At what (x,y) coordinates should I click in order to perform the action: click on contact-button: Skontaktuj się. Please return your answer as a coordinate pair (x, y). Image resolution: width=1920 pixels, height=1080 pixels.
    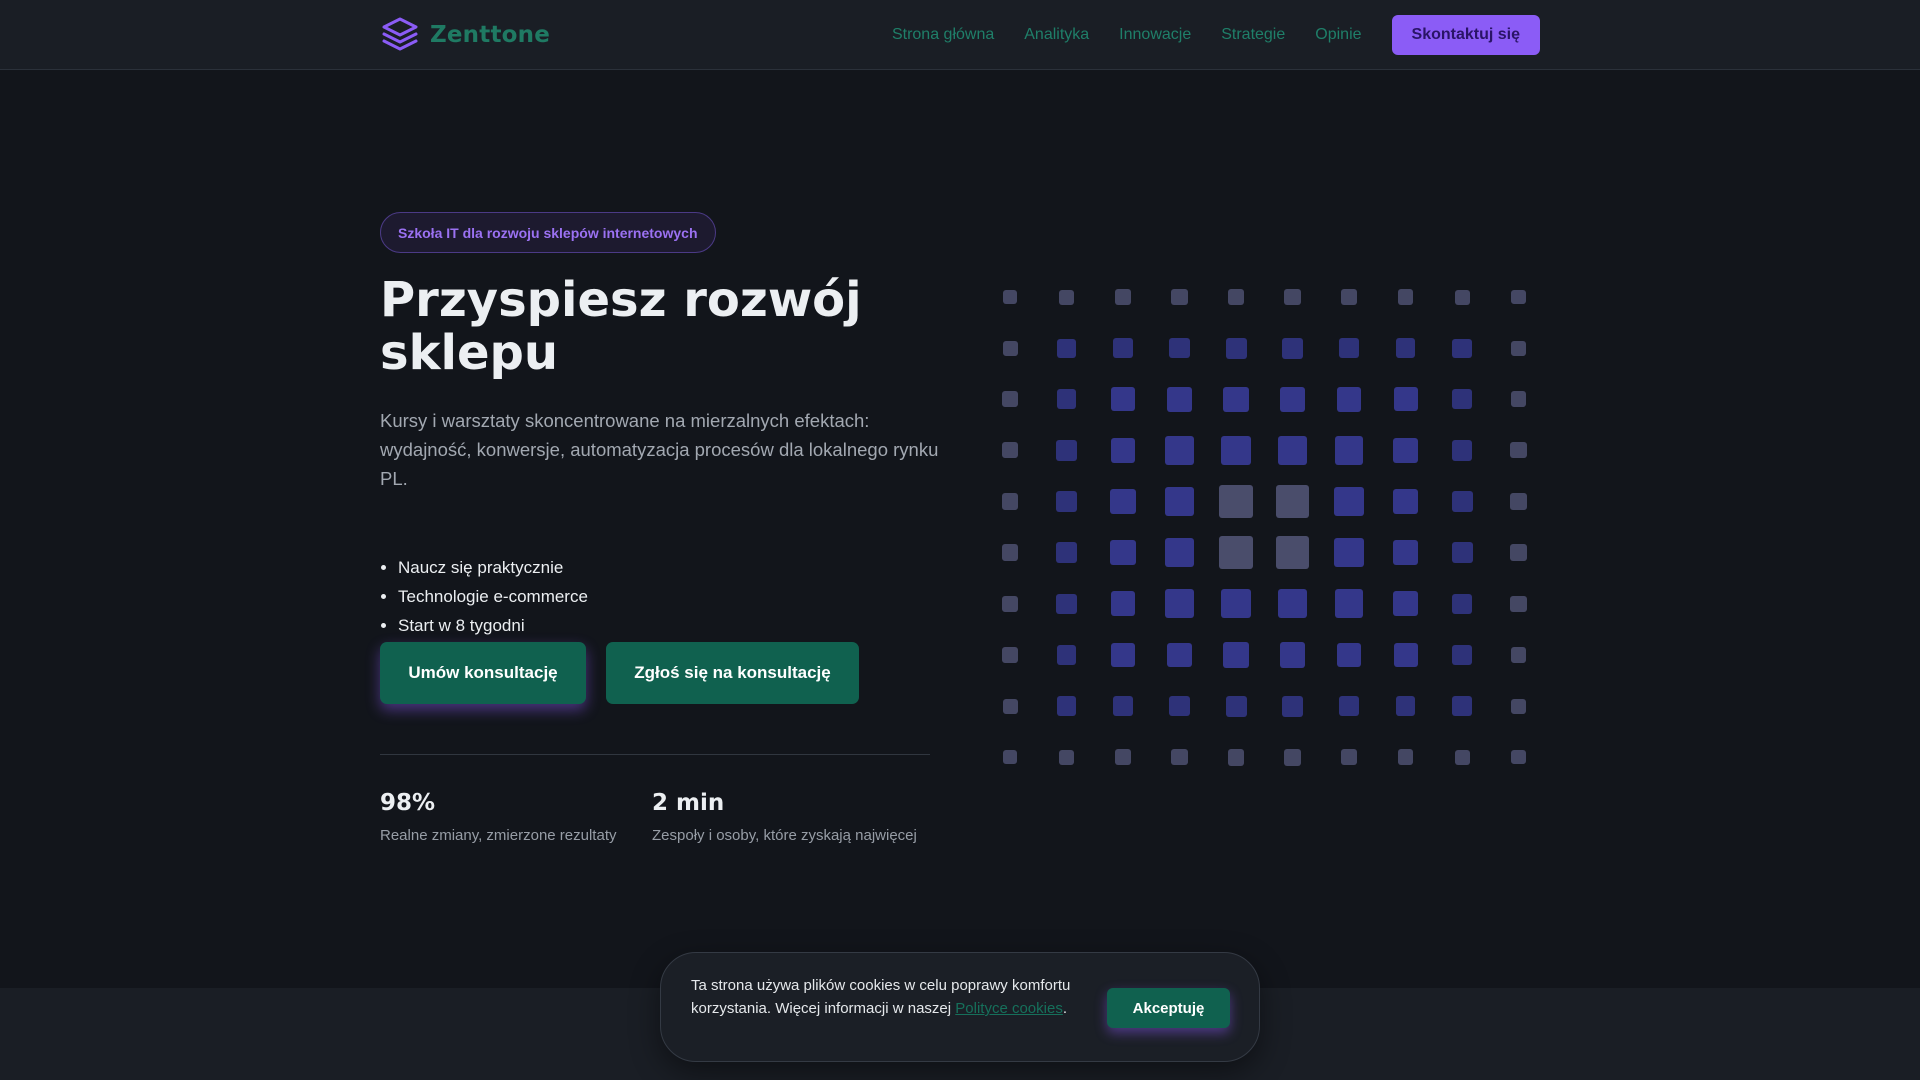
    Looking at the image, I should click on (1465, 35).